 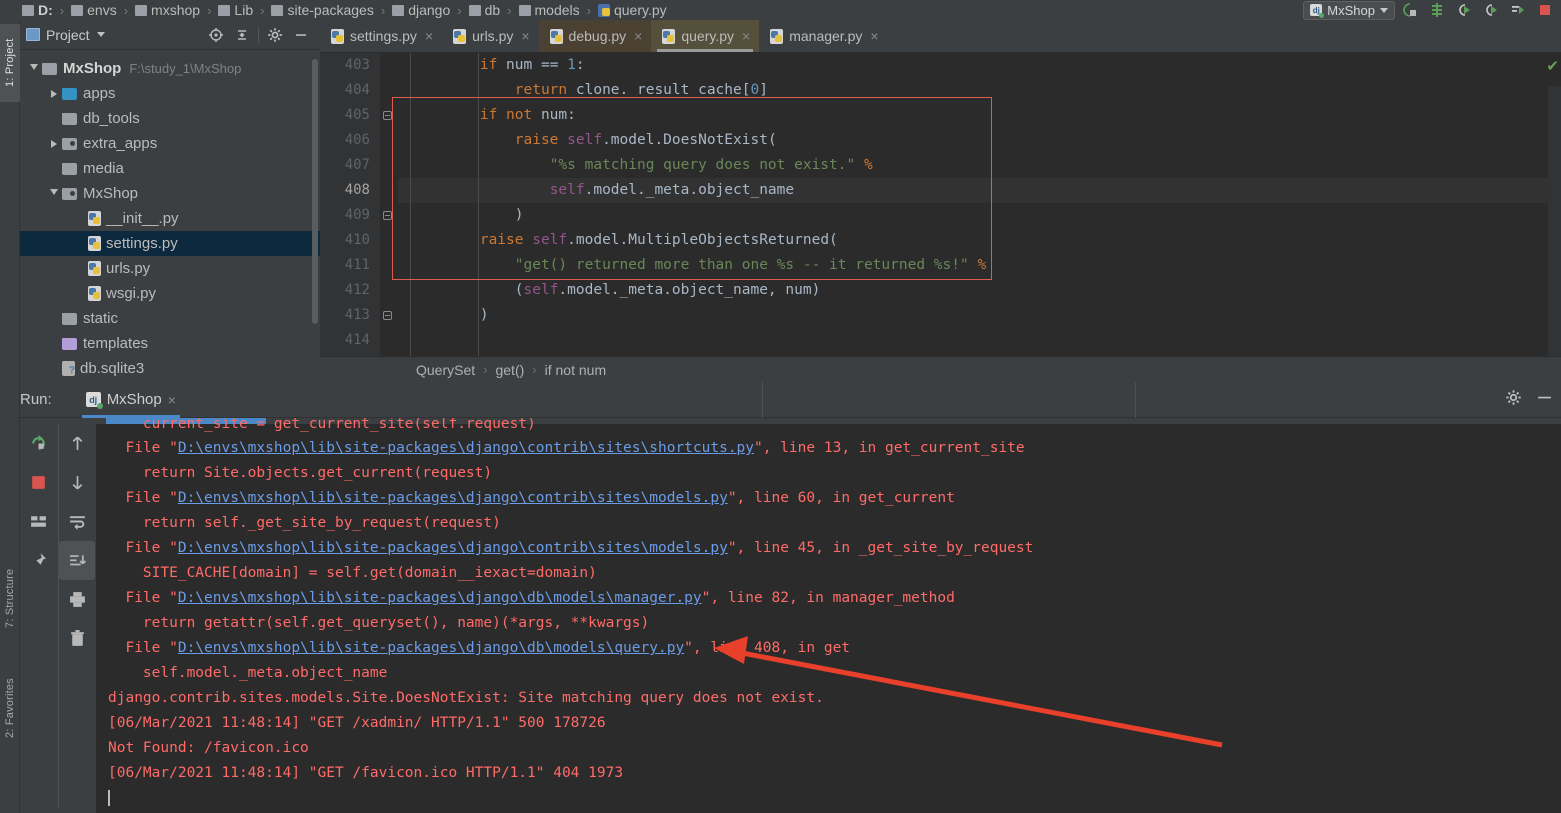 I want to click on project-panel-title: Project, so click(x=68, y=34).